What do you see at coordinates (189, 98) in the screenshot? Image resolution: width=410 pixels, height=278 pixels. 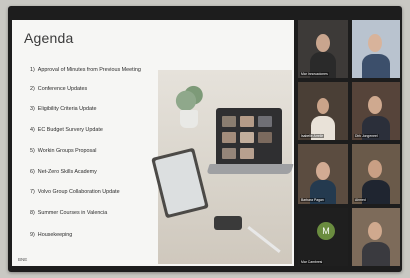 I see `plant-image` at bounding box center [189, 98].